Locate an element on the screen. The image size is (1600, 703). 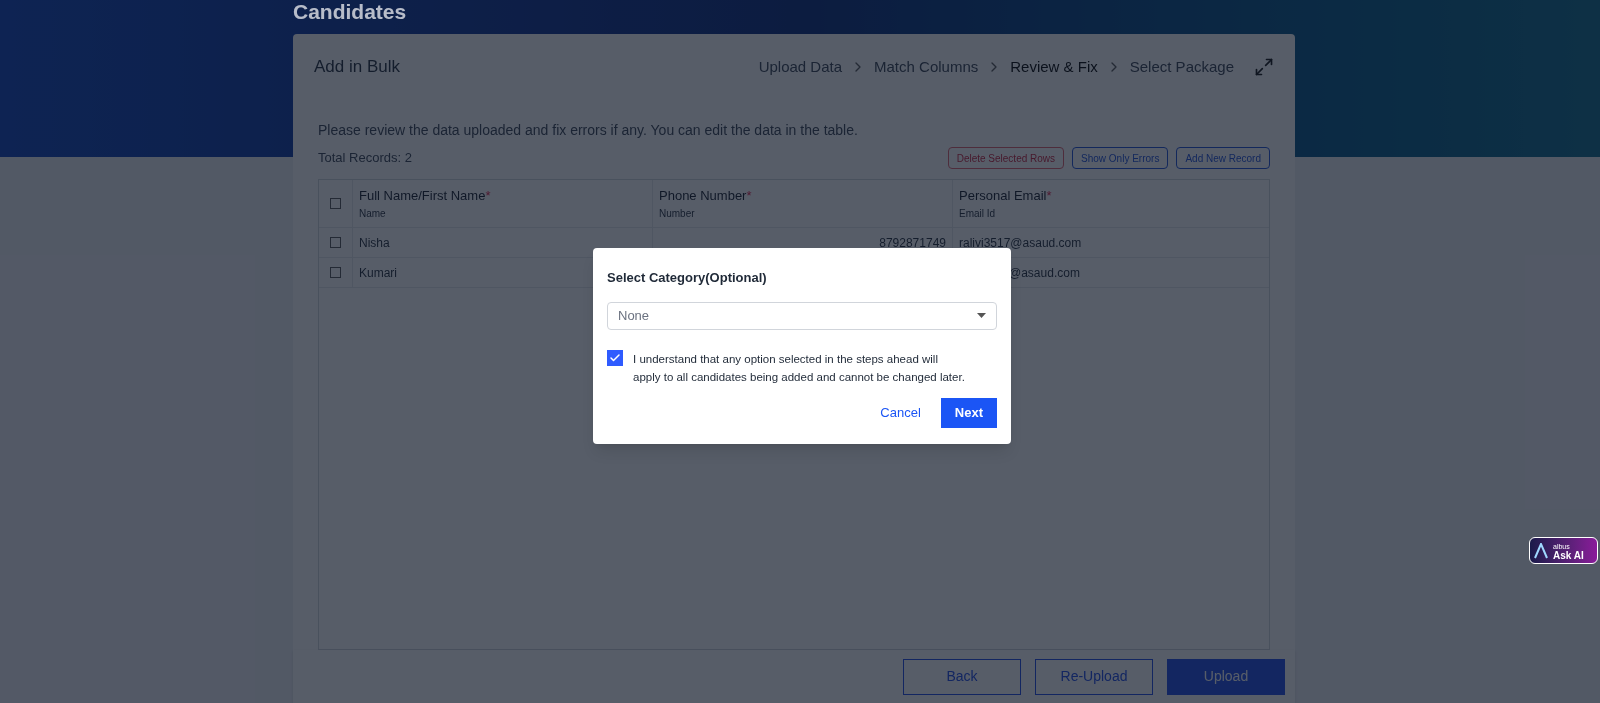
table-cell-text: Nisha is located at coordinates (374, 243).